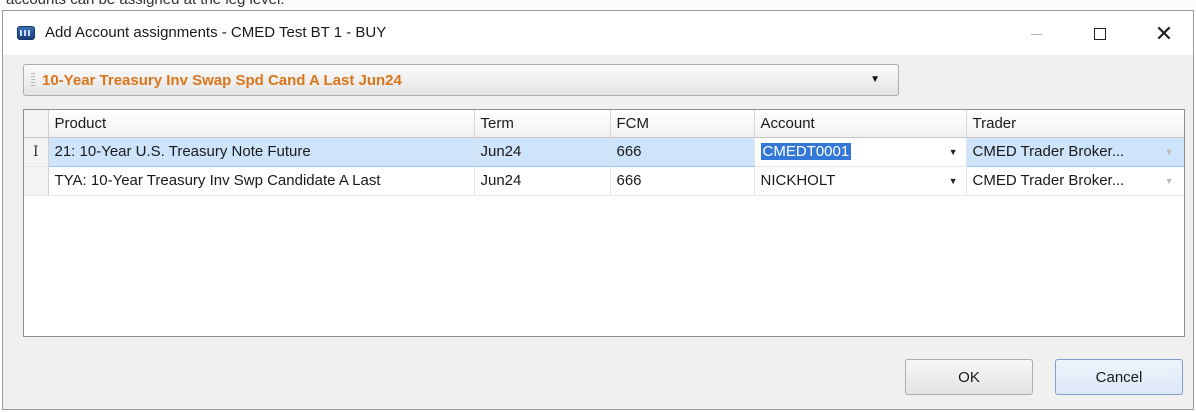 The height and width of the screenshot is (412, 1196). Describe the element at coordinates (1075, 124) in the screenshot. I see `column-header-trader: Trader` at that location.